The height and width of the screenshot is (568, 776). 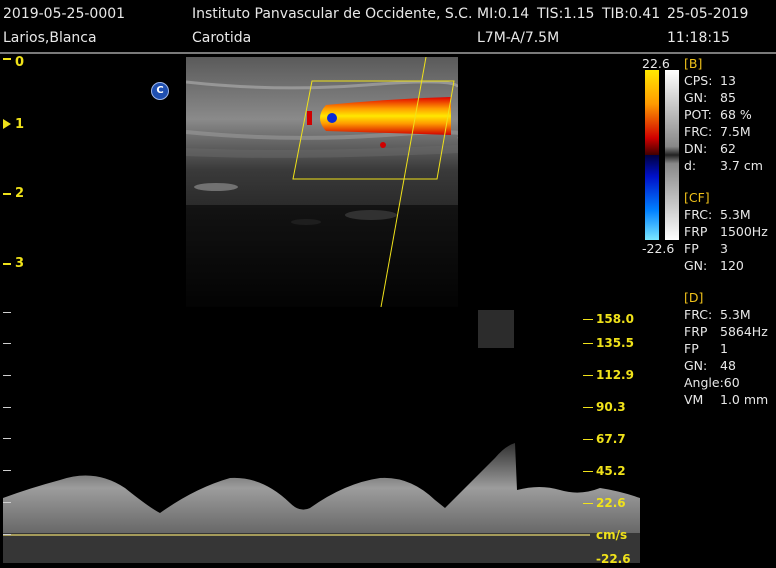 What do you see at coordinates (388, 53) in the screenshot?
I see `header-separator` at bounding box center [388, 53].